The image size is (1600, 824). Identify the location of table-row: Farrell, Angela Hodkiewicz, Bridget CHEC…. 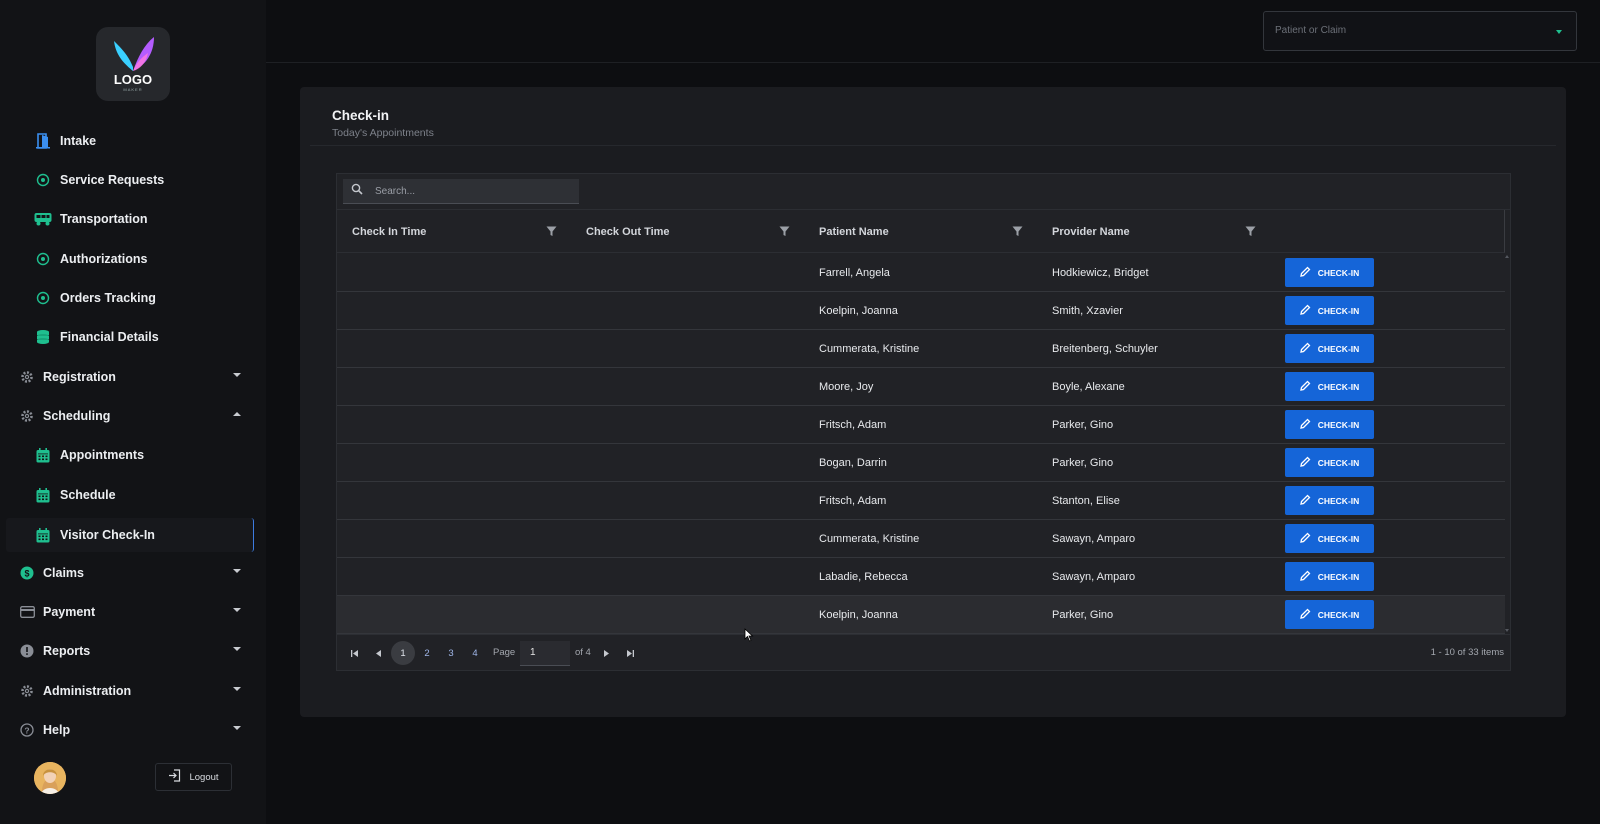
(921, 273).